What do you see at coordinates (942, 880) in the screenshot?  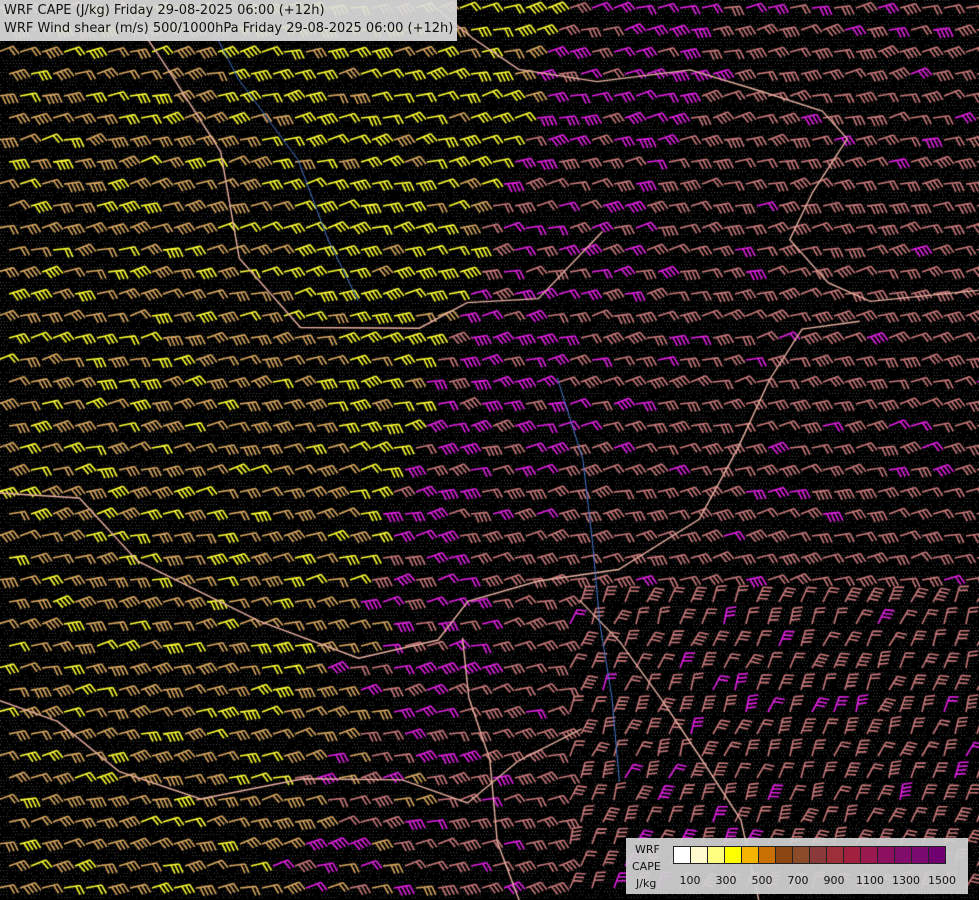 I see `legend-tick: 1500` at bounding box center [942, 880].